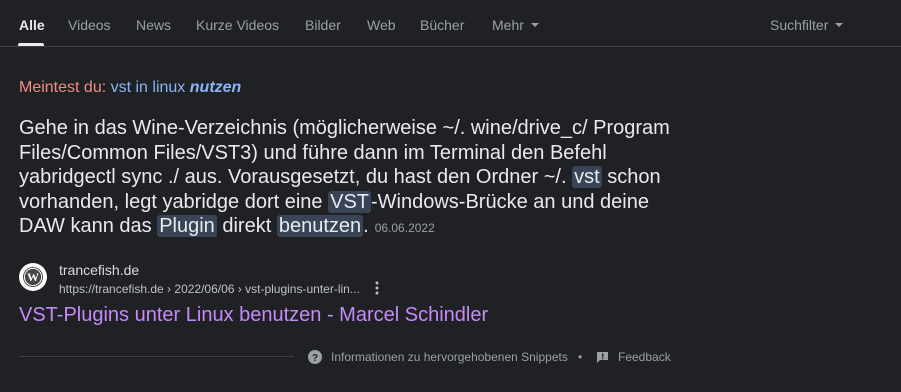 Image resolution: width=901 pixels, height=392 pixels. I want to click on active-tab-indicator, so click(31, 44).